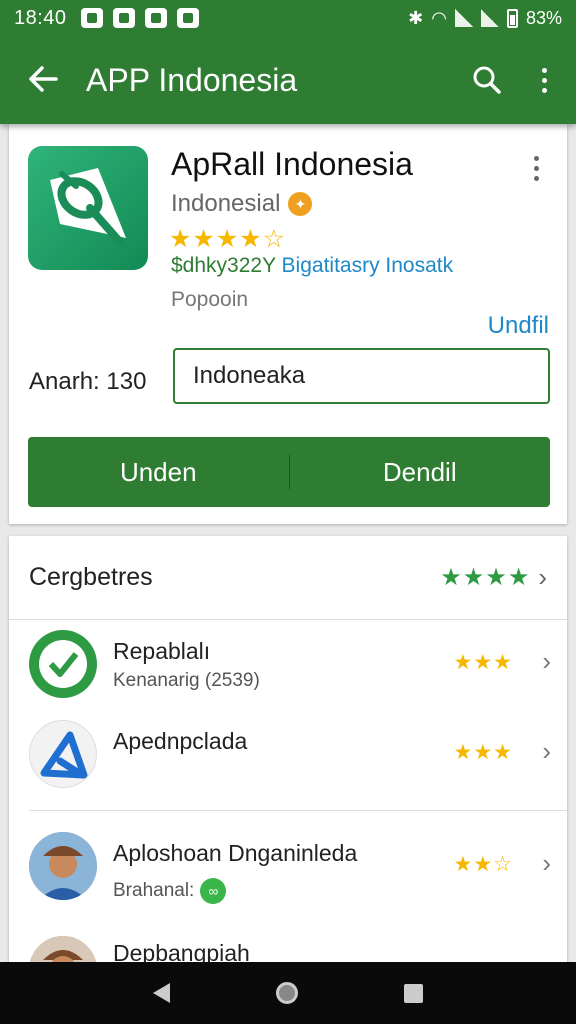  Describe the element at coordinates (180, 741) in the screenshot. I see `item-name: Apednpclada` at that location.